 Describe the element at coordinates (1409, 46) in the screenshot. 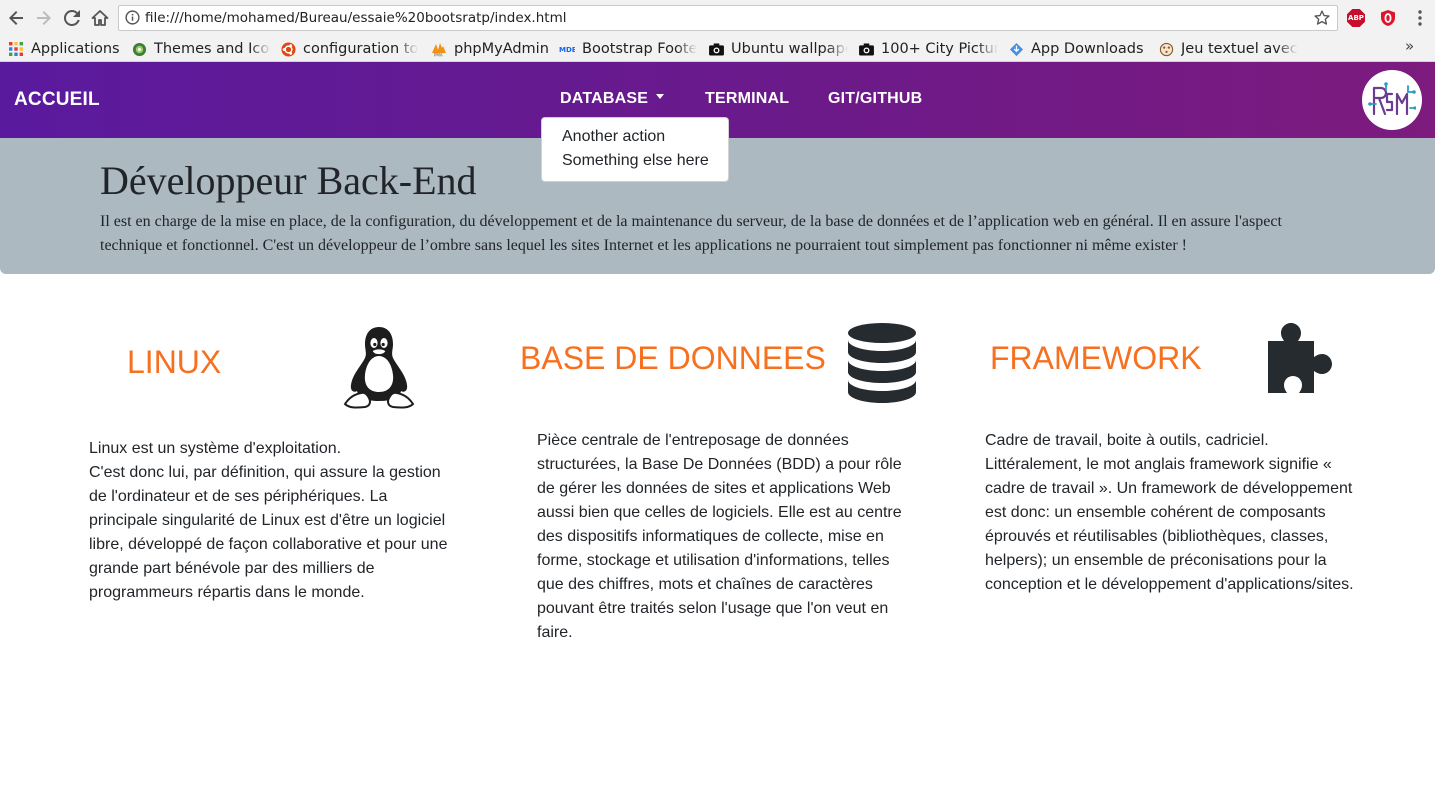

I see `bookmarks-overflow-button: »` at that location.